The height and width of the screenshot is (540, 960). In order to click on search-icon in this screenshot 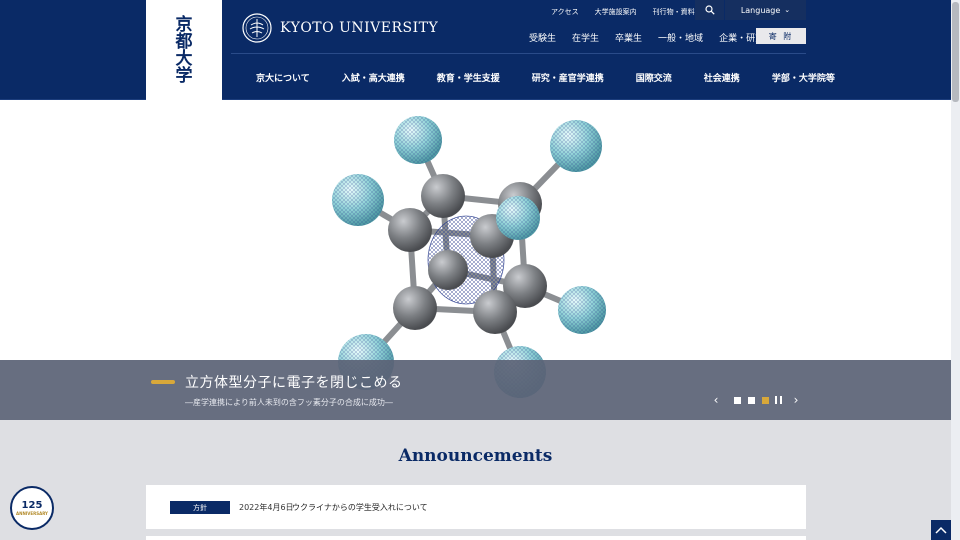, I will do `click(709, 10)`.